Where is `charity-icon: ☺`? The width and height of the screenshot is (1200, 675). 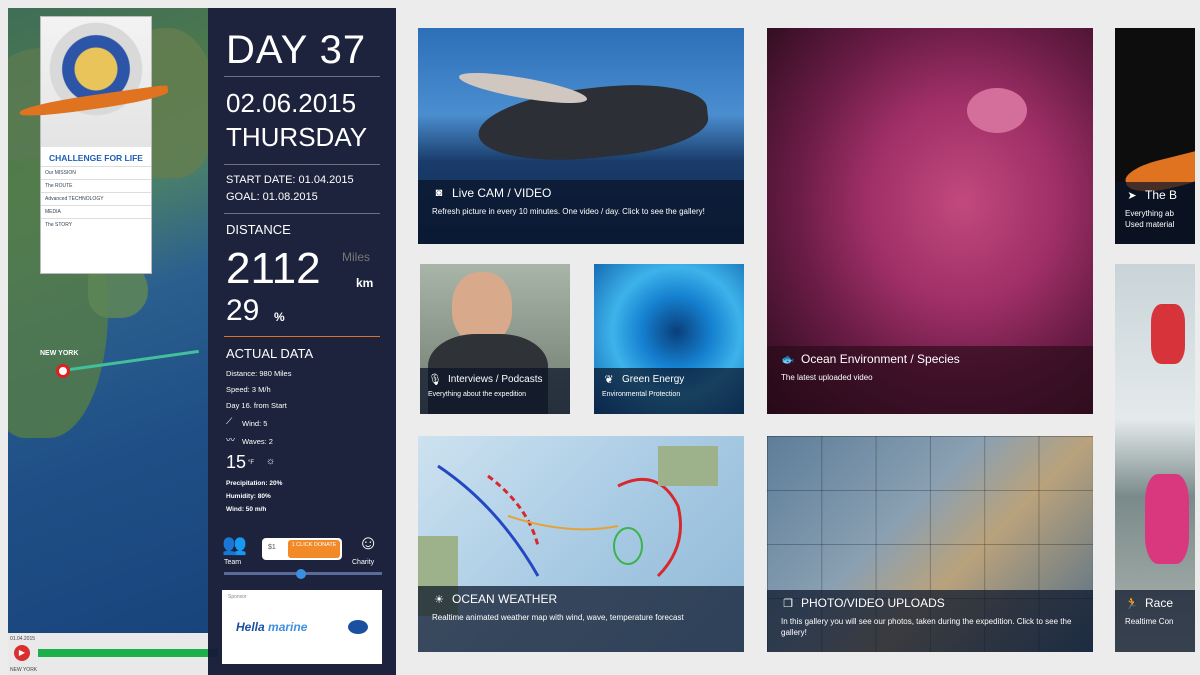 charity-icon: ☺ is located at coordinates (368, 543).